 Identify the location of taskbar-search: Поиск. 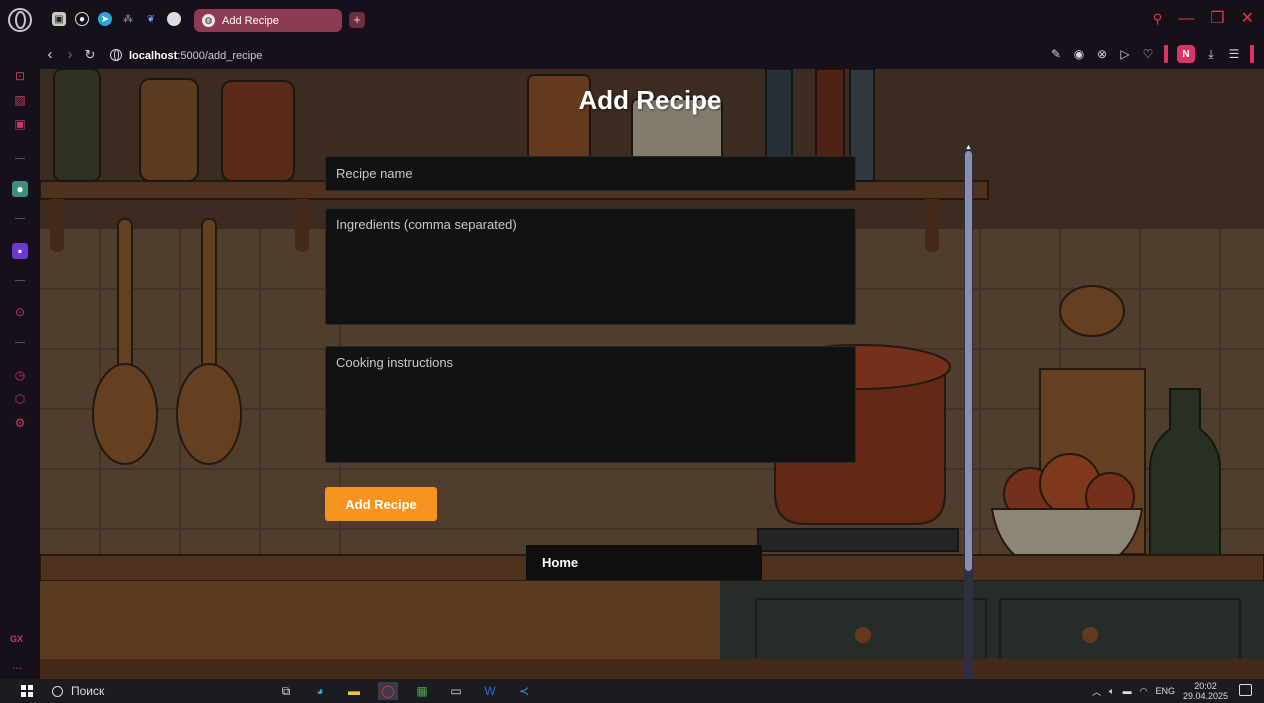
(142, 691).